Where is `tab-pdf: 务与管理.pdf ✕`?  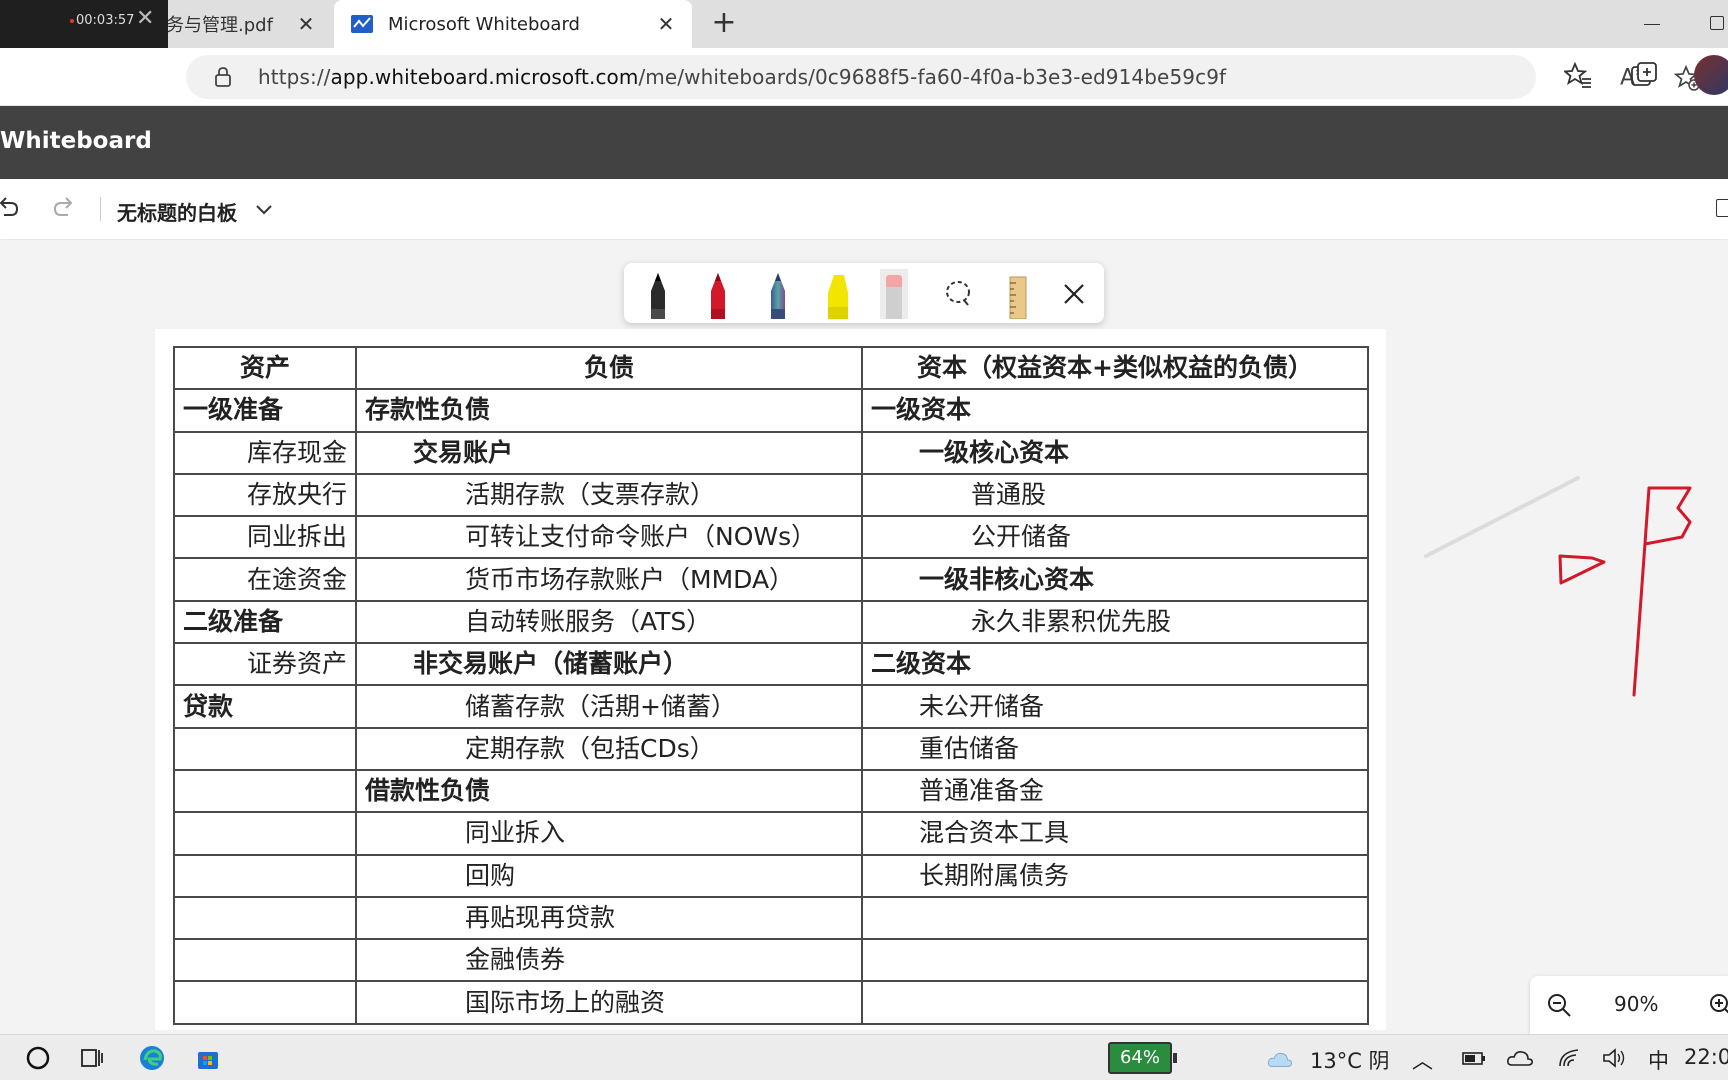 tab-pdf: 务与管理.pdf ✕ is located at coordinates (246, 24).